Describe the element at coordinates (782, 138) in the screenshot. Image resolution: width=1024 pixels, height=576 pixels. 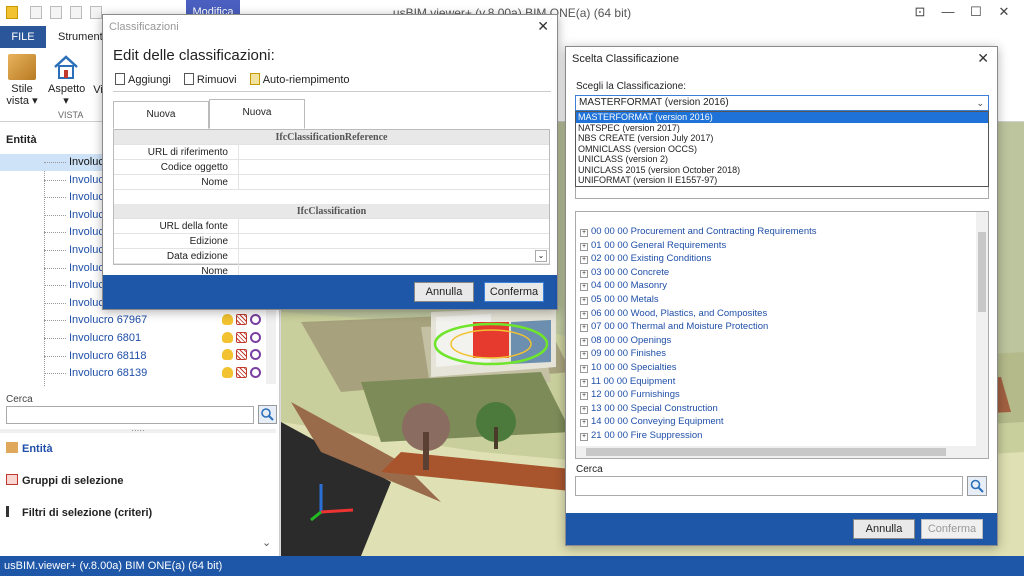
I see `dropdown-option: NBS CREATE (version July 2017)` at that location.